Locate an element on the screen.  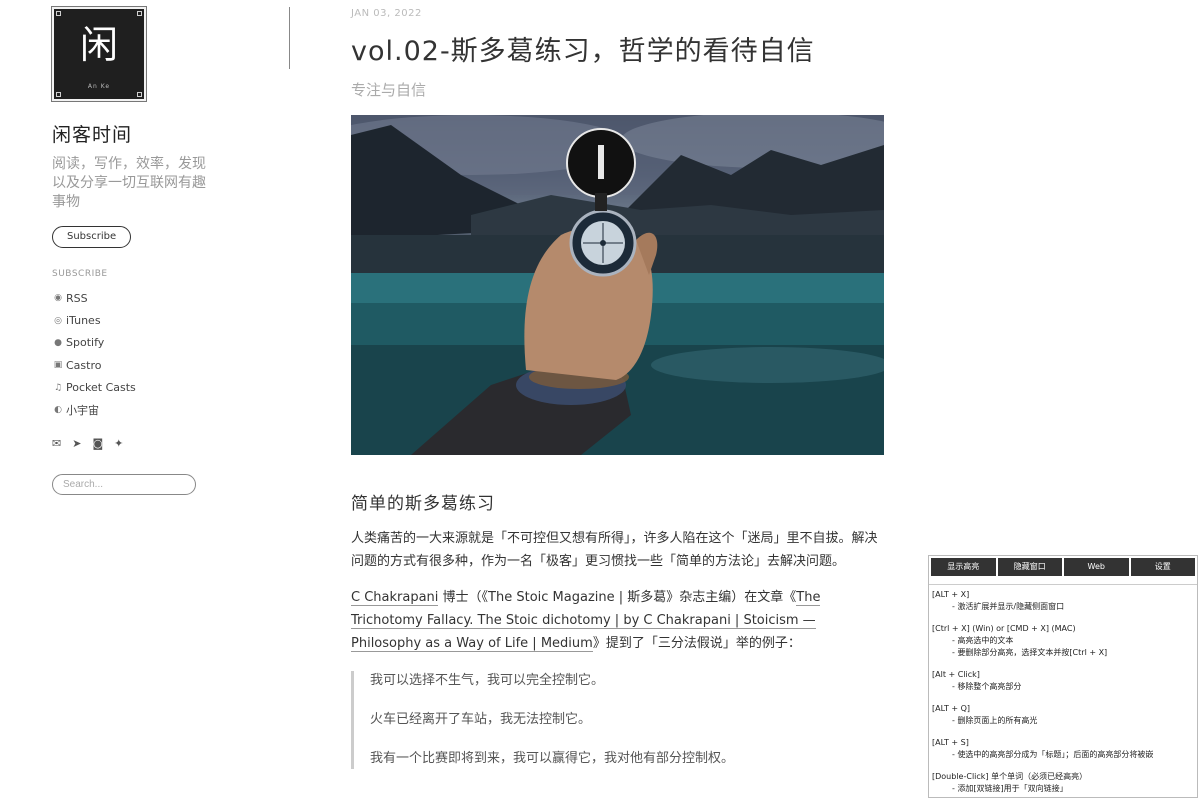
subscribe-link-label: RSS is located at coordinates (77, 298).